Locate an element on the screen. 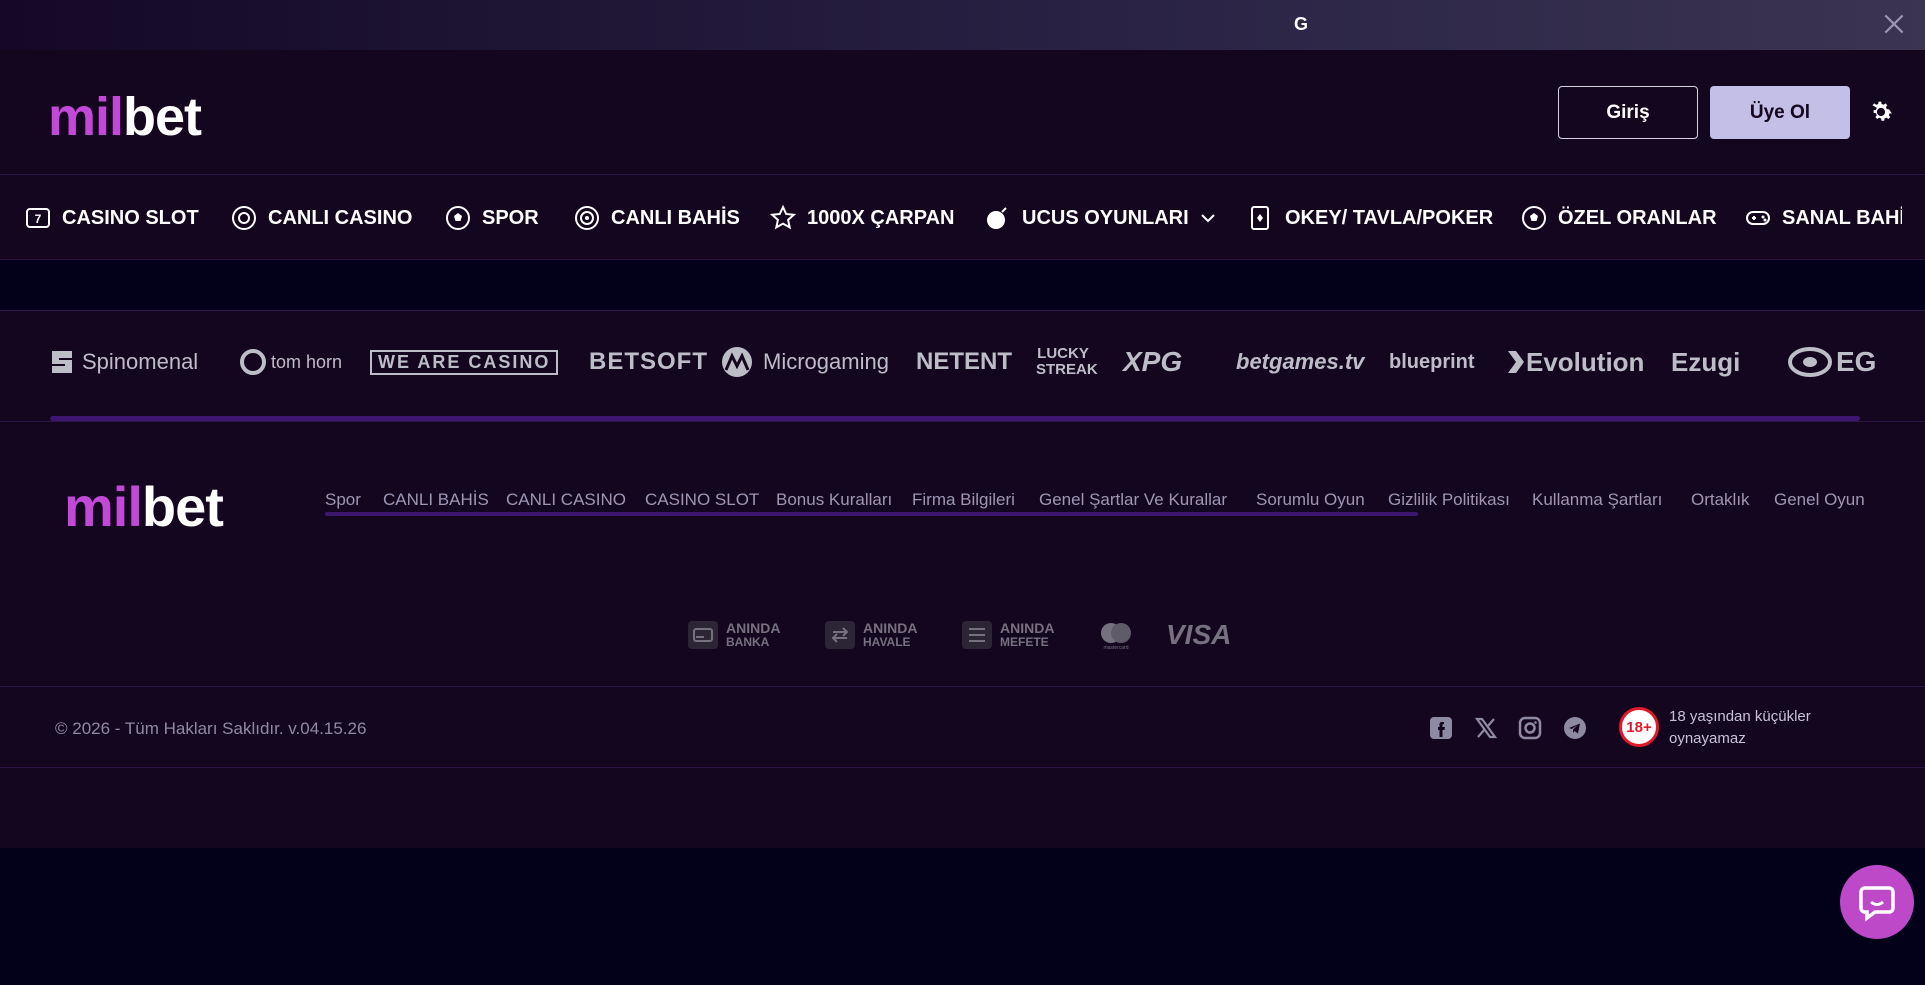  slot-icon: 7 is located at coordinates (38, 218).